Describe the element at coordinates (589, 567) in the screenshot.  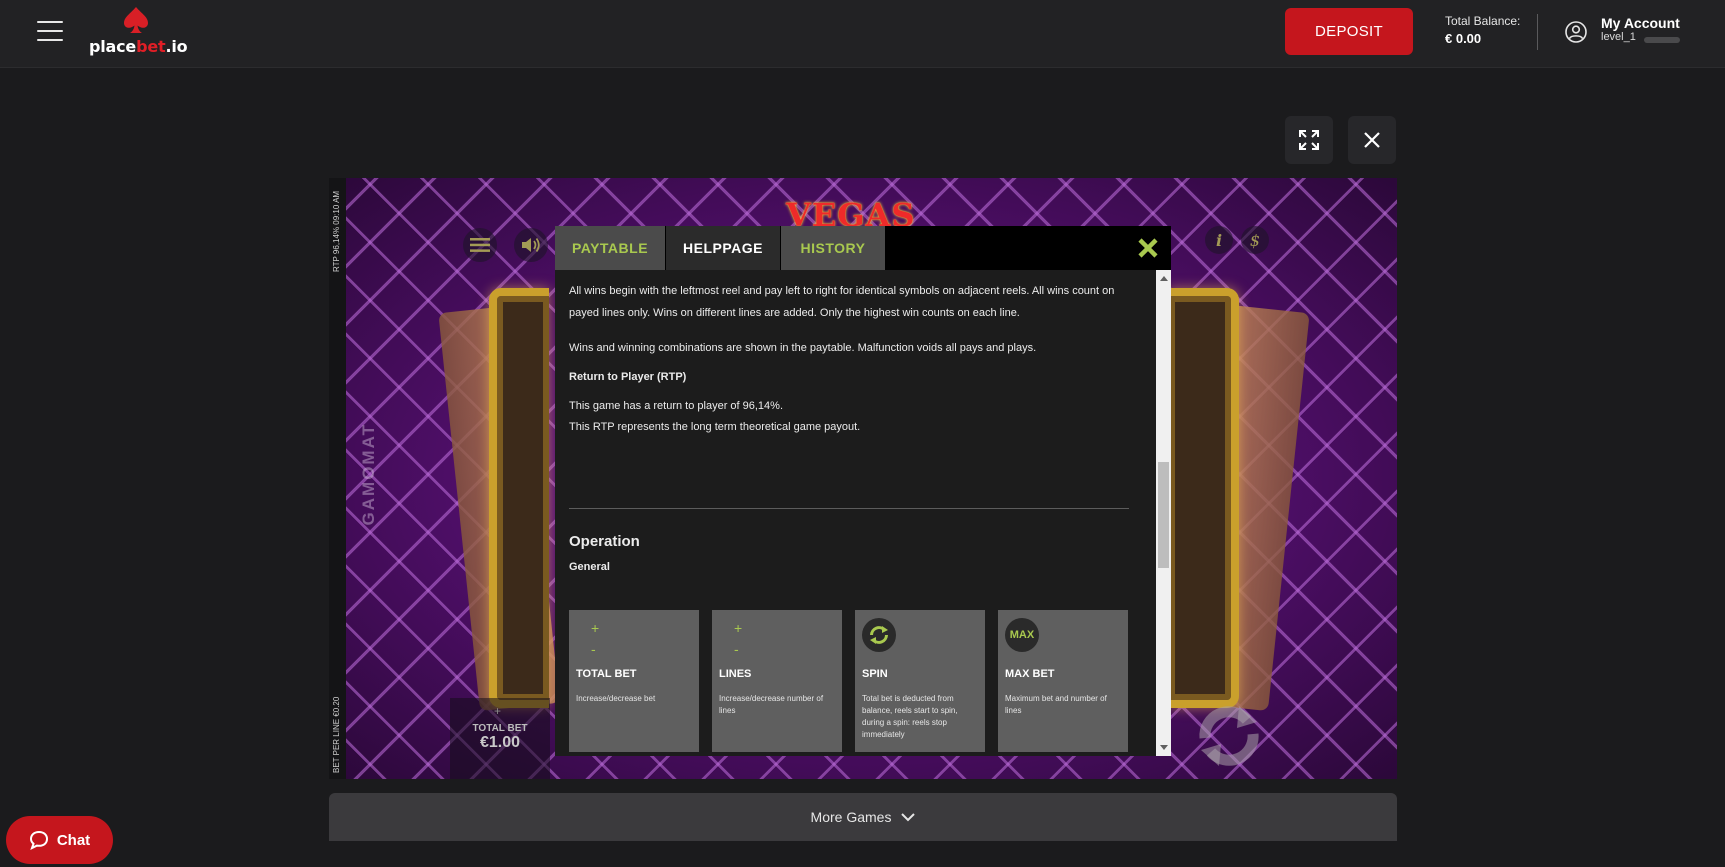
I see `general-heading: General` at that location.